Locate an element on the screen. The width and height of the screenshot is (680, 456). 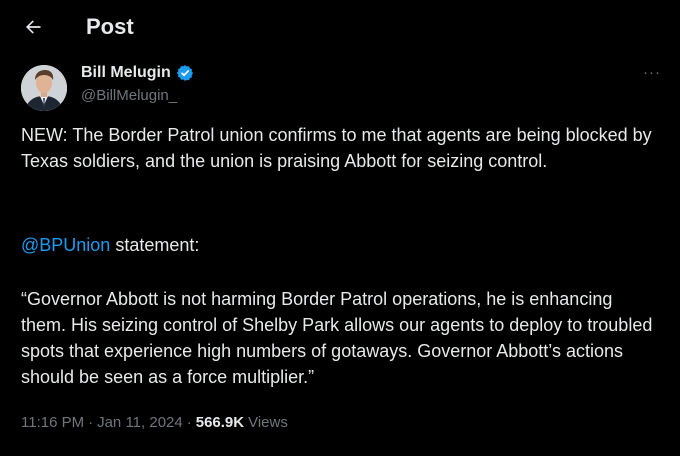
author-name-text: Bill Melugin is located at coordinates (126, 72).